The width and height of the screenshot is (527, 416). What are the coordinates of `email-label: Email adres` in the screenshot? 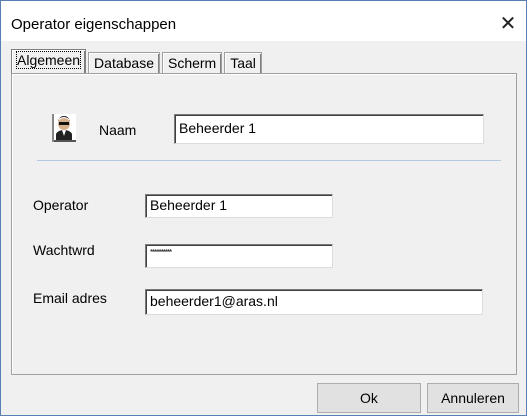 It's located at (70, 298).